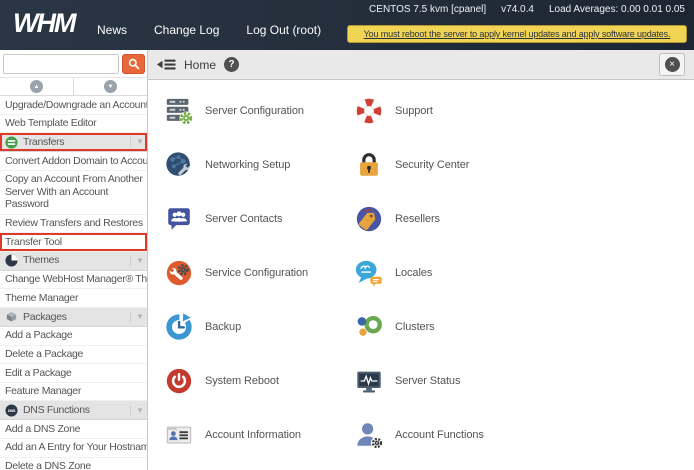 This screenshot has height=470, width=694. I want to click on sidebar-item-upgrade-downgrade-account: Upgrade/Downgrade an Account, so click(73, 105).